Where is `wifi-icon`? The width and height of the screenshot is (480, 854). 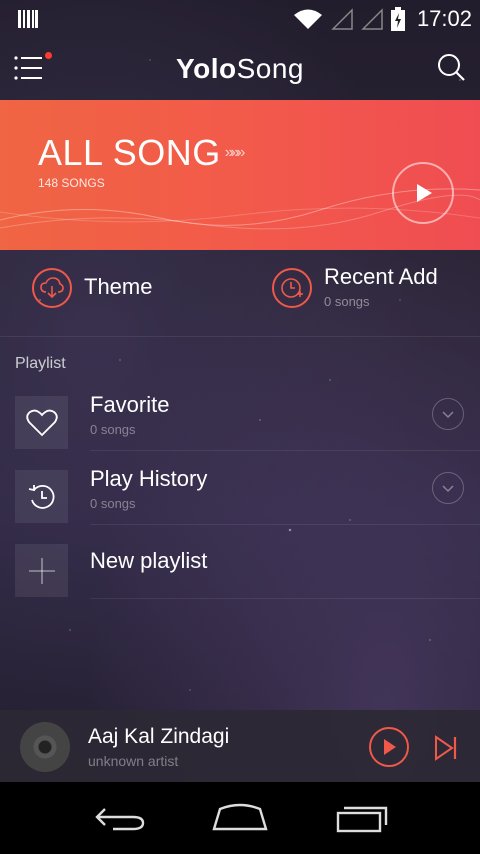 wifi-icon is located at coordinates (307, 19).